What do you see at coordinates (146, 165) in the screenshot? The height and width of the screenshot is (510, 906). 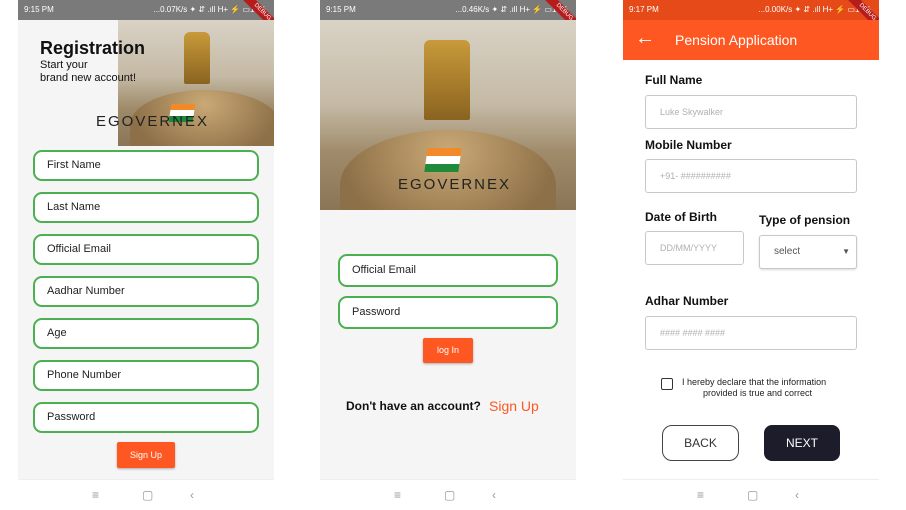 I see `first-name-field: First Name` at bounding box center [146, 165].